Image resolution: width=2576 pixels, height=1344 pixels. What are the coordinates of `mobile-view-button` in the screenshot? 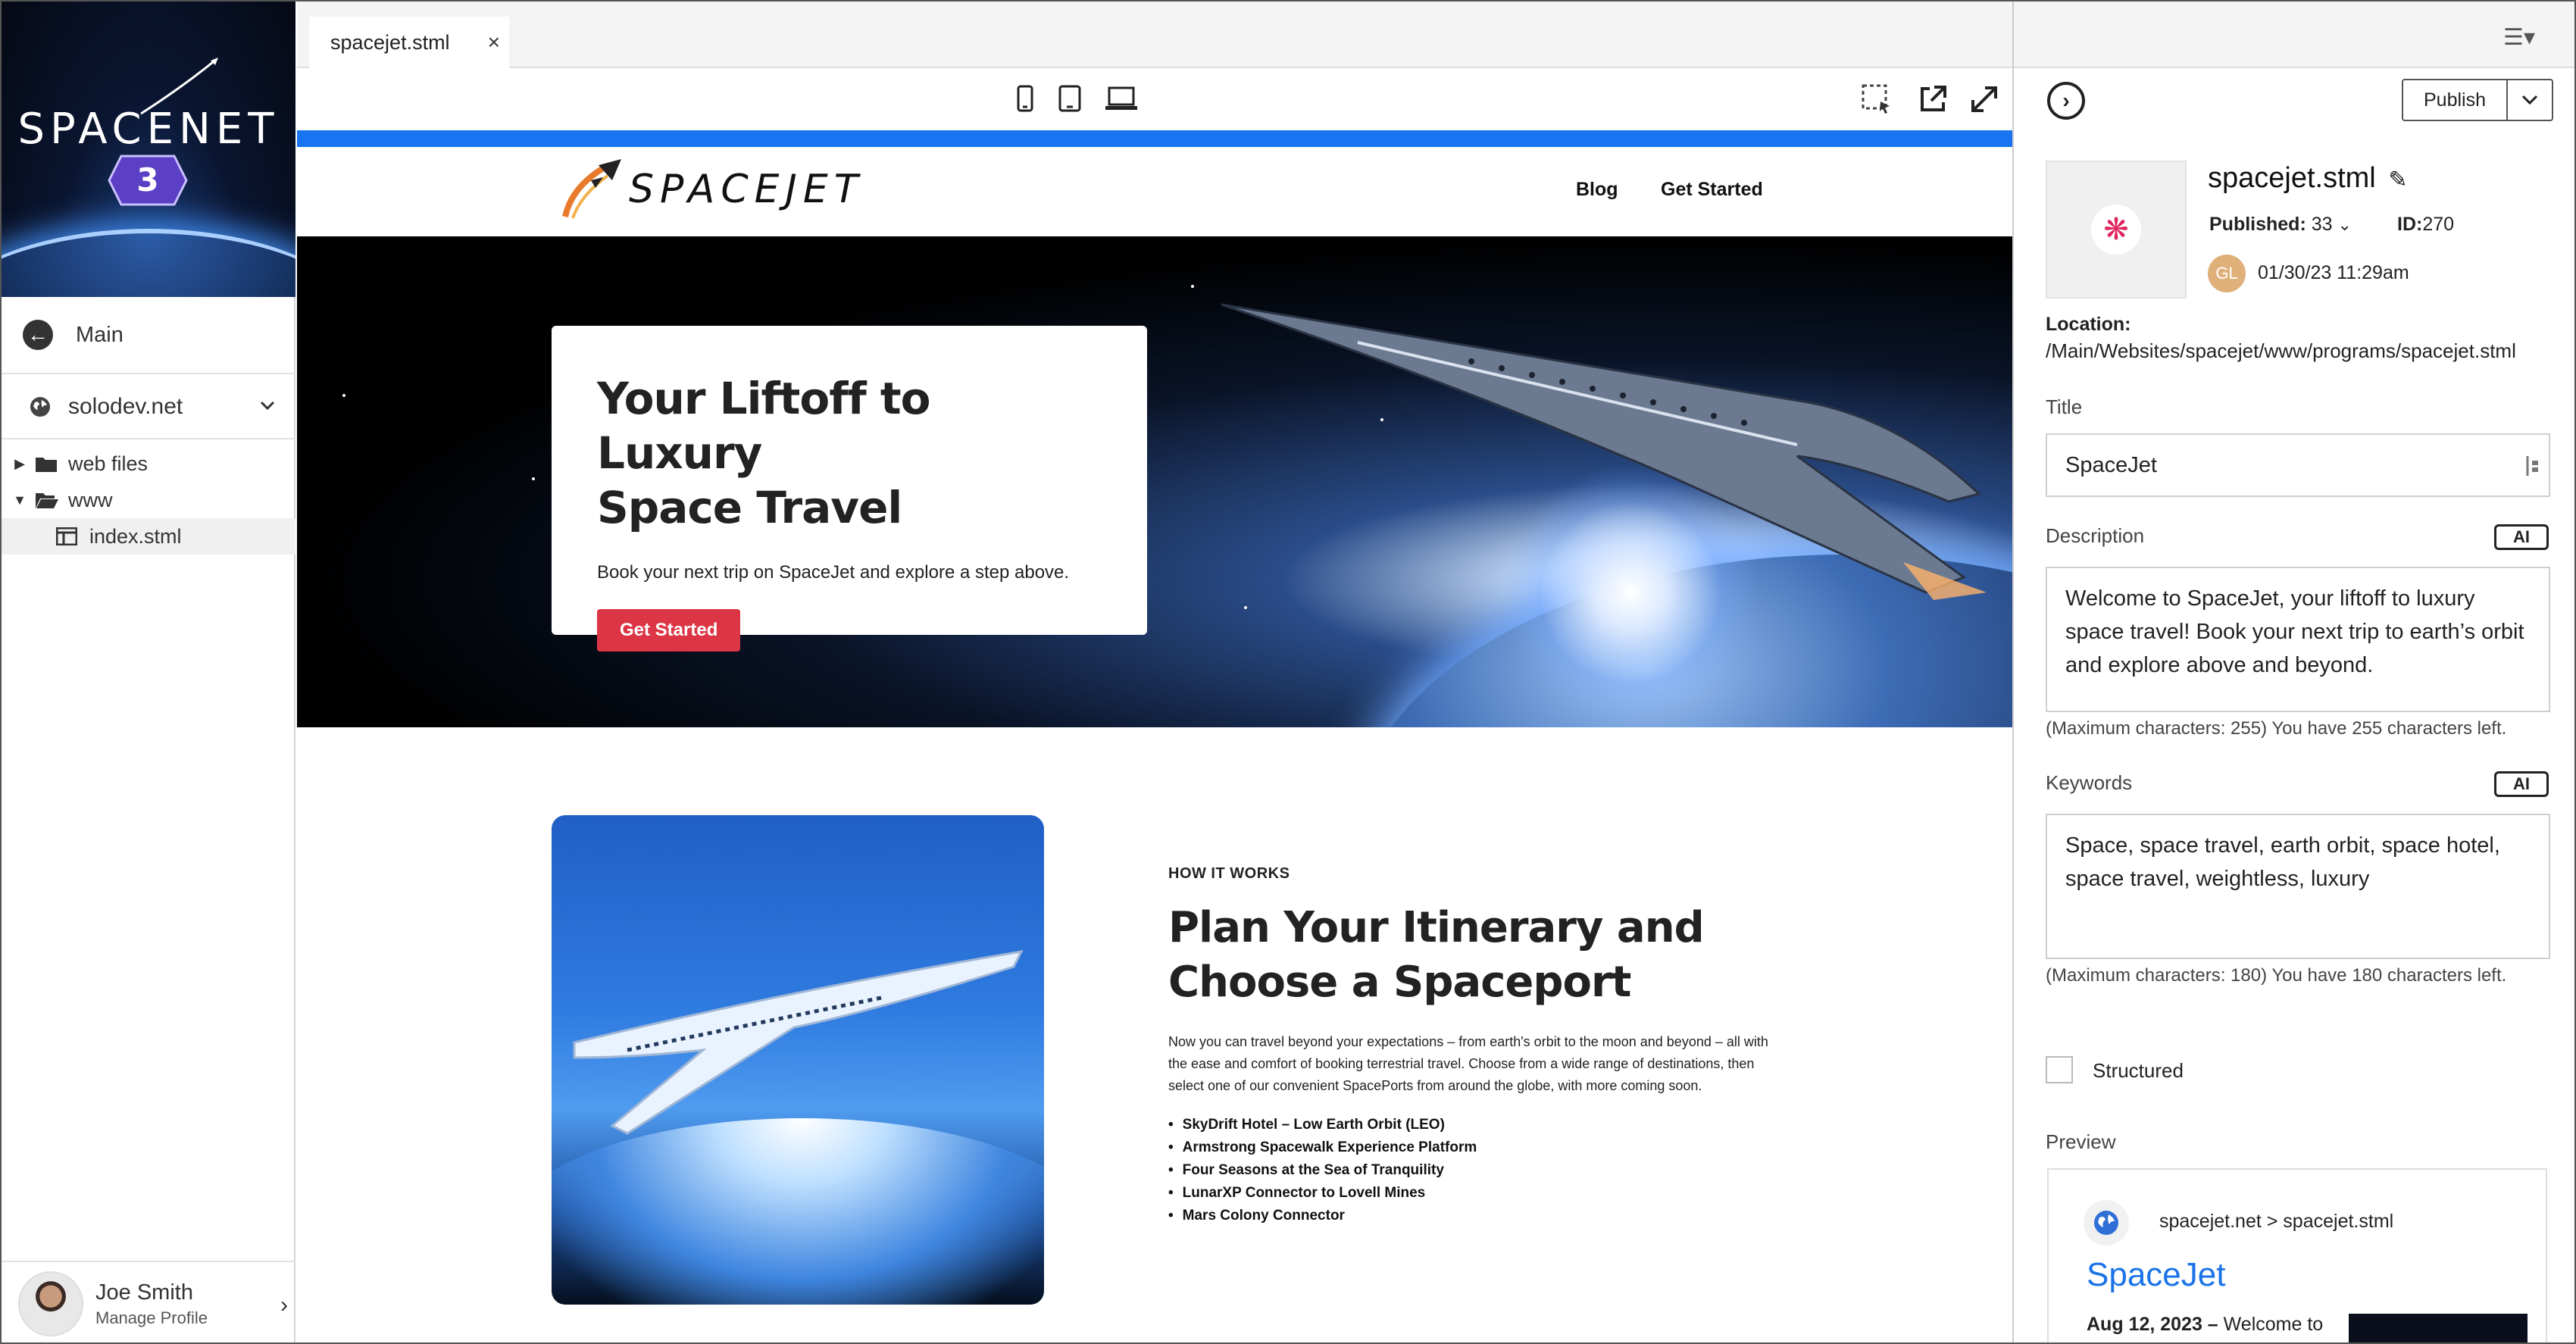 It's located at (1025, 99).